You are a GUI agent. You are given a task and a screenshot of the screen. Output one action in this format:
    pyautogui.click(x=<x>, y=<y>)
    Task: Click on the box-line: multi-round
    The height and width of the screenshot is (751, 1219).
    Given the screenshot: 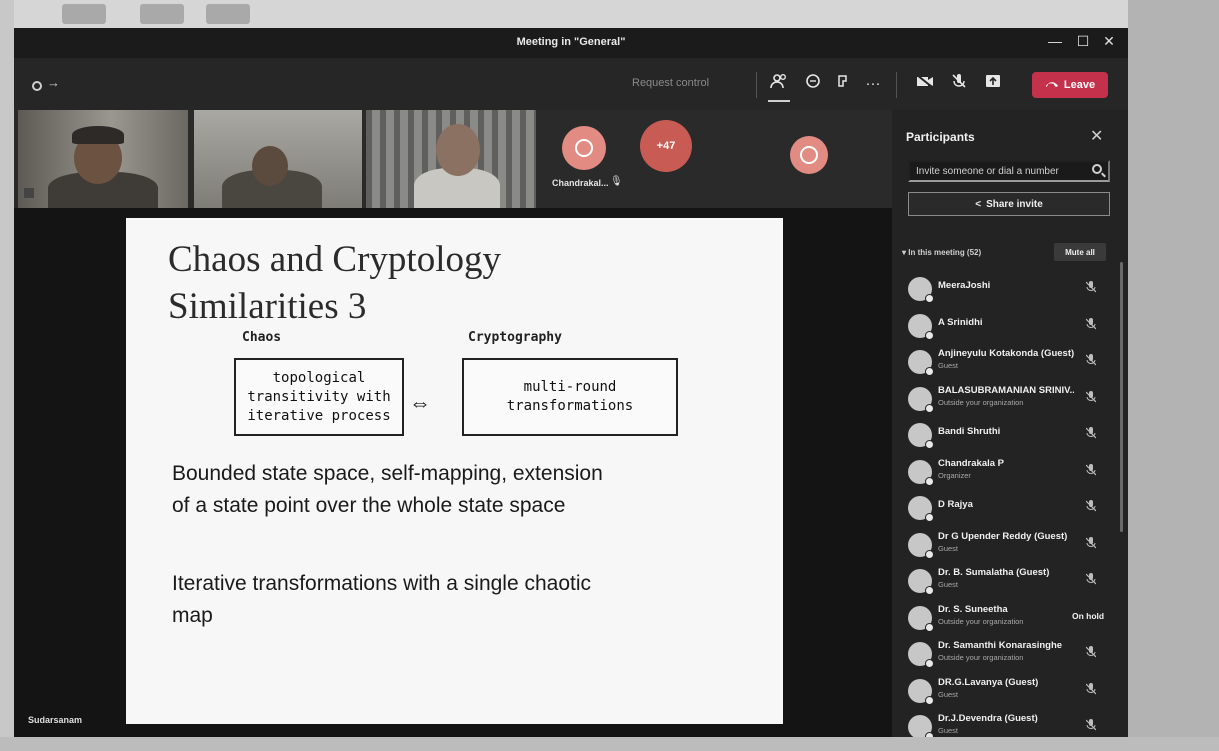 What is the action you would take?
    pyautogui.click(x=570, y=387)
    